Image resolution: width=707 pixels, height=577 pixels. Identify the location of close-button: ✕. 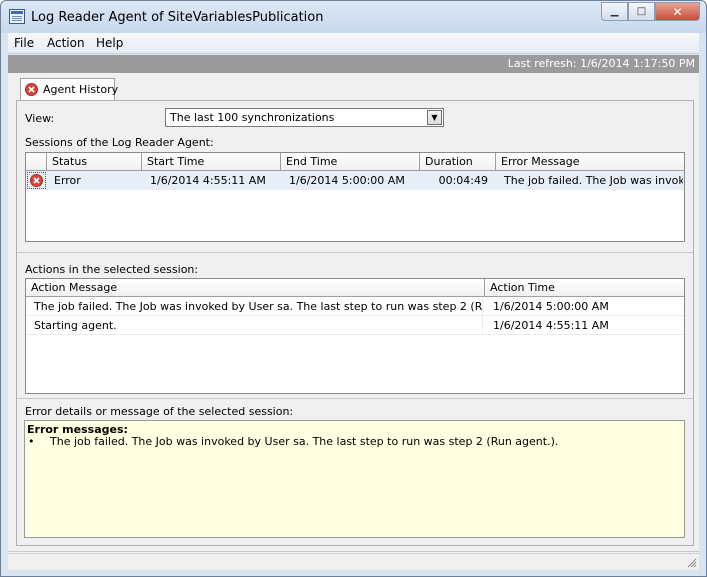
(677, 11).